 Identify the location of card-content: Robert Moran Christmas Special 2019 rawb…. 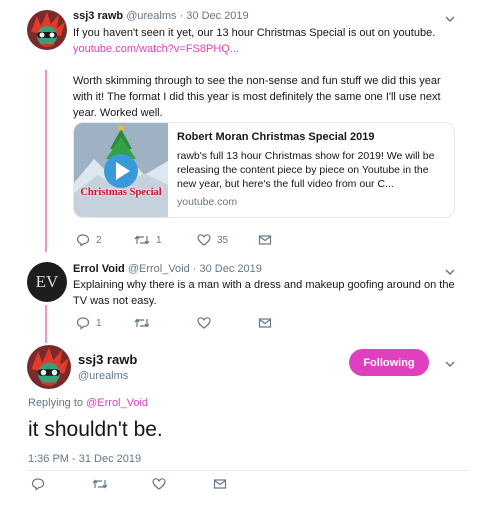
(312, 169).